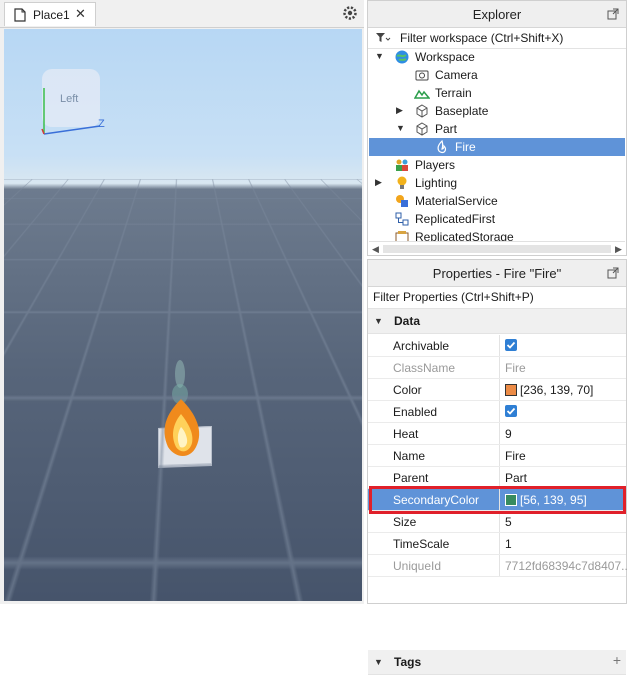  I want to click on fire-effect, so click(182, 408).